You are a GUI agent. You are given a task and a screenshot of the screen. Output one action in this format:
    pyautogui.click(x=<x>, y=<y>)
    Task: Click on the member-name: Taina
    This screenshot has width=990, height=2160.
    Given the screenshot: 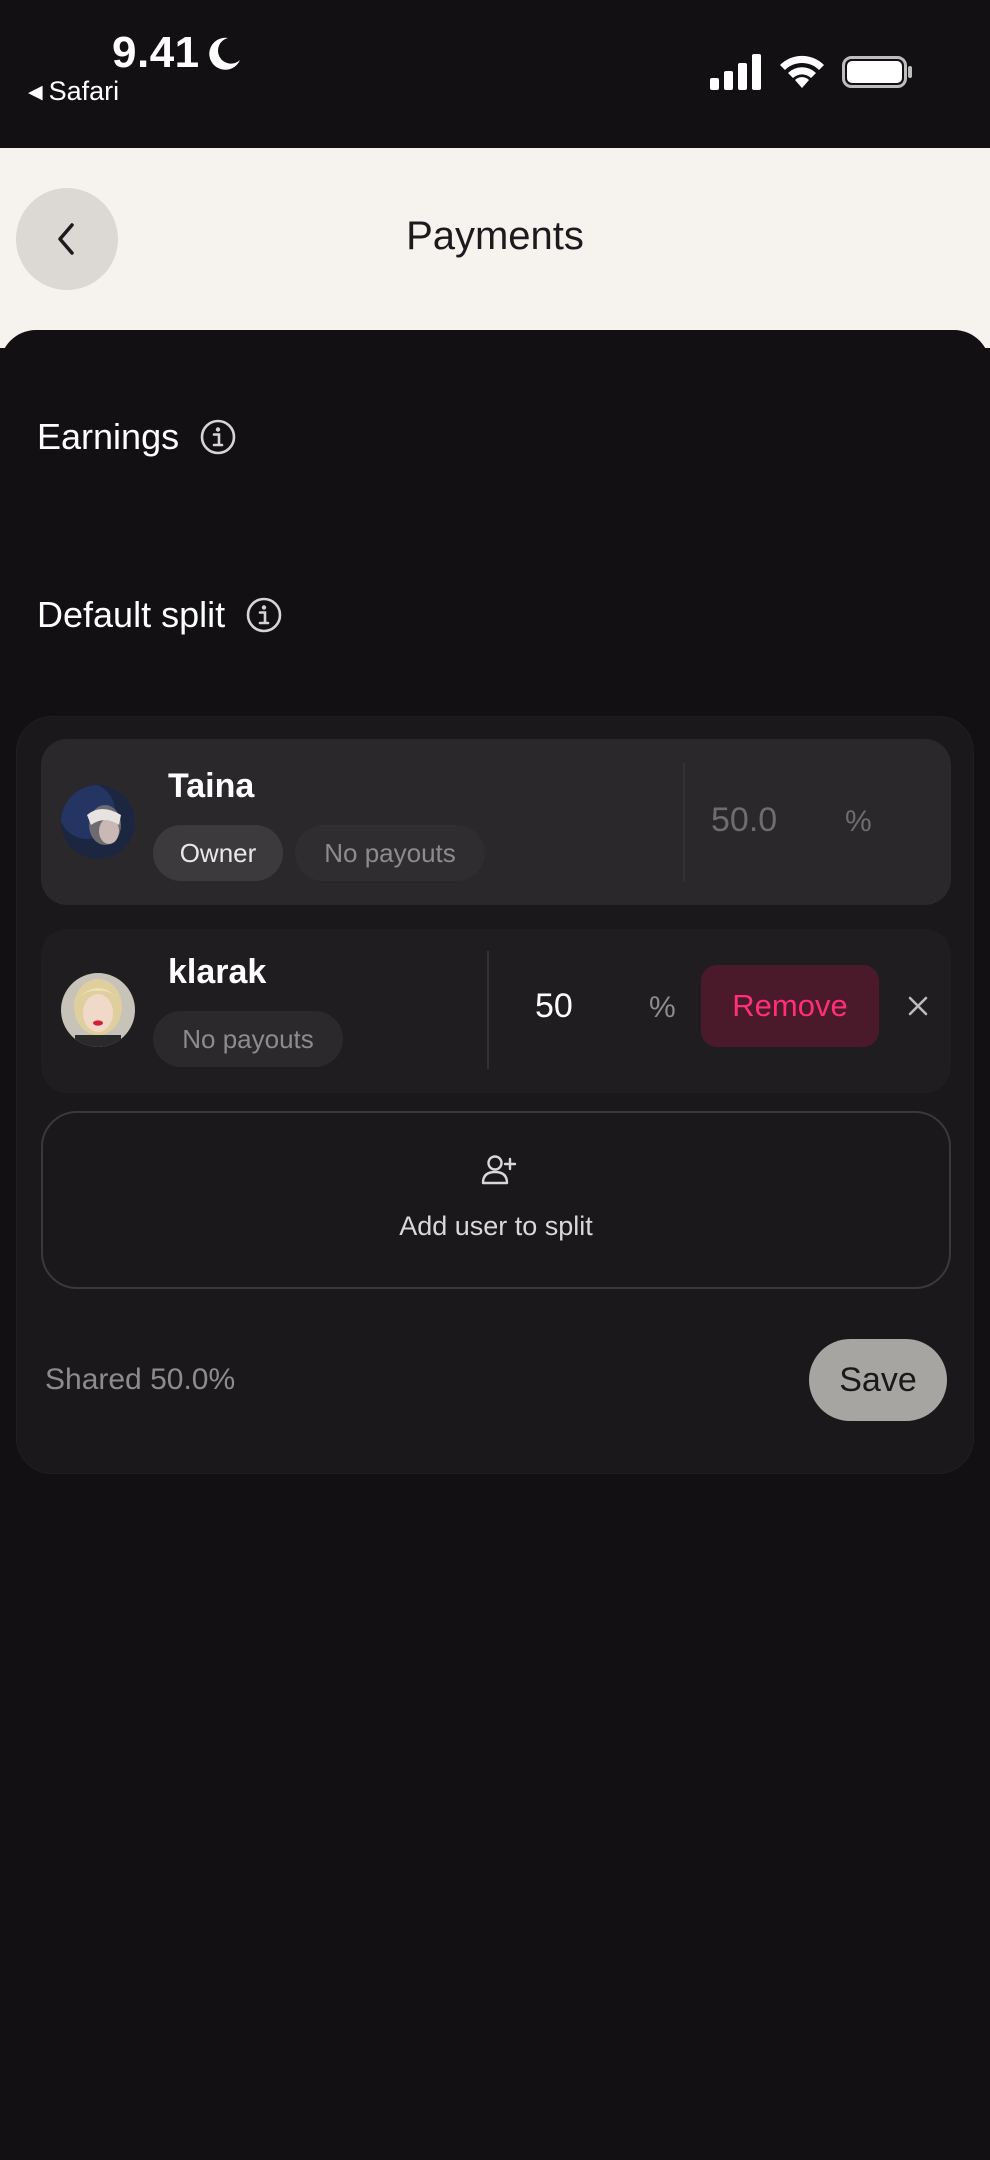 What is the action you would take?
    pyautogui.click(x=211, y=786)
    